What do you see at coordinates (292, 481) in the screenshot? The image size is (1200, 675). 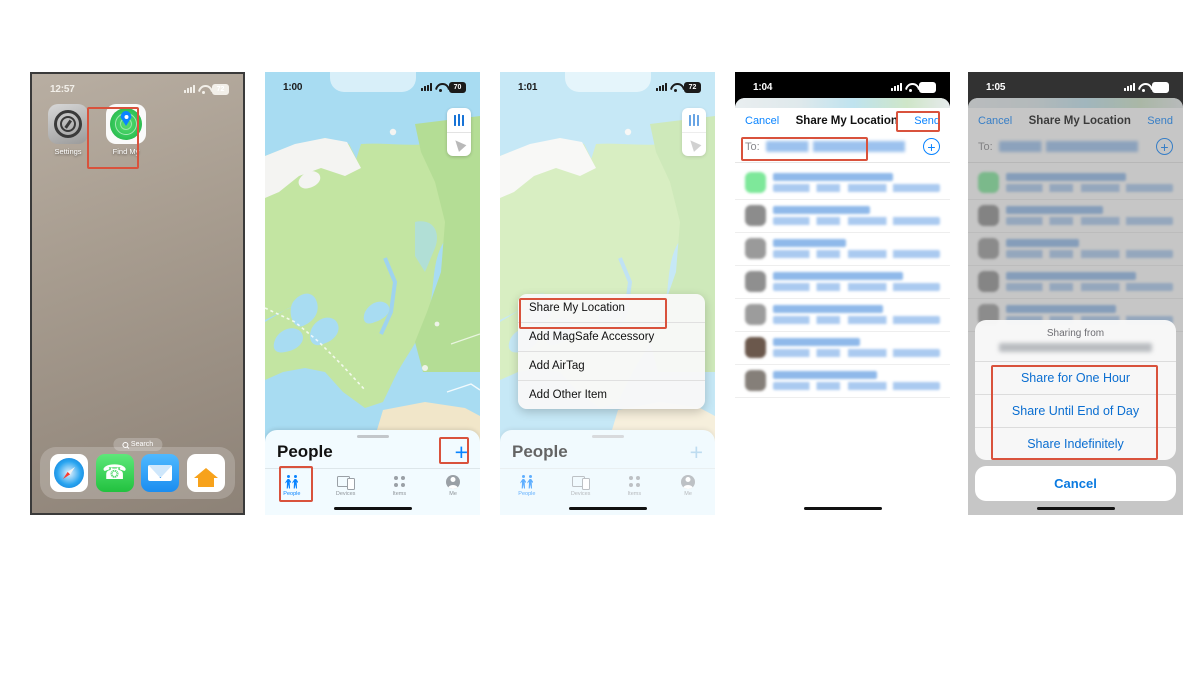 I see `people-icon` at bounding box center [292, 481].